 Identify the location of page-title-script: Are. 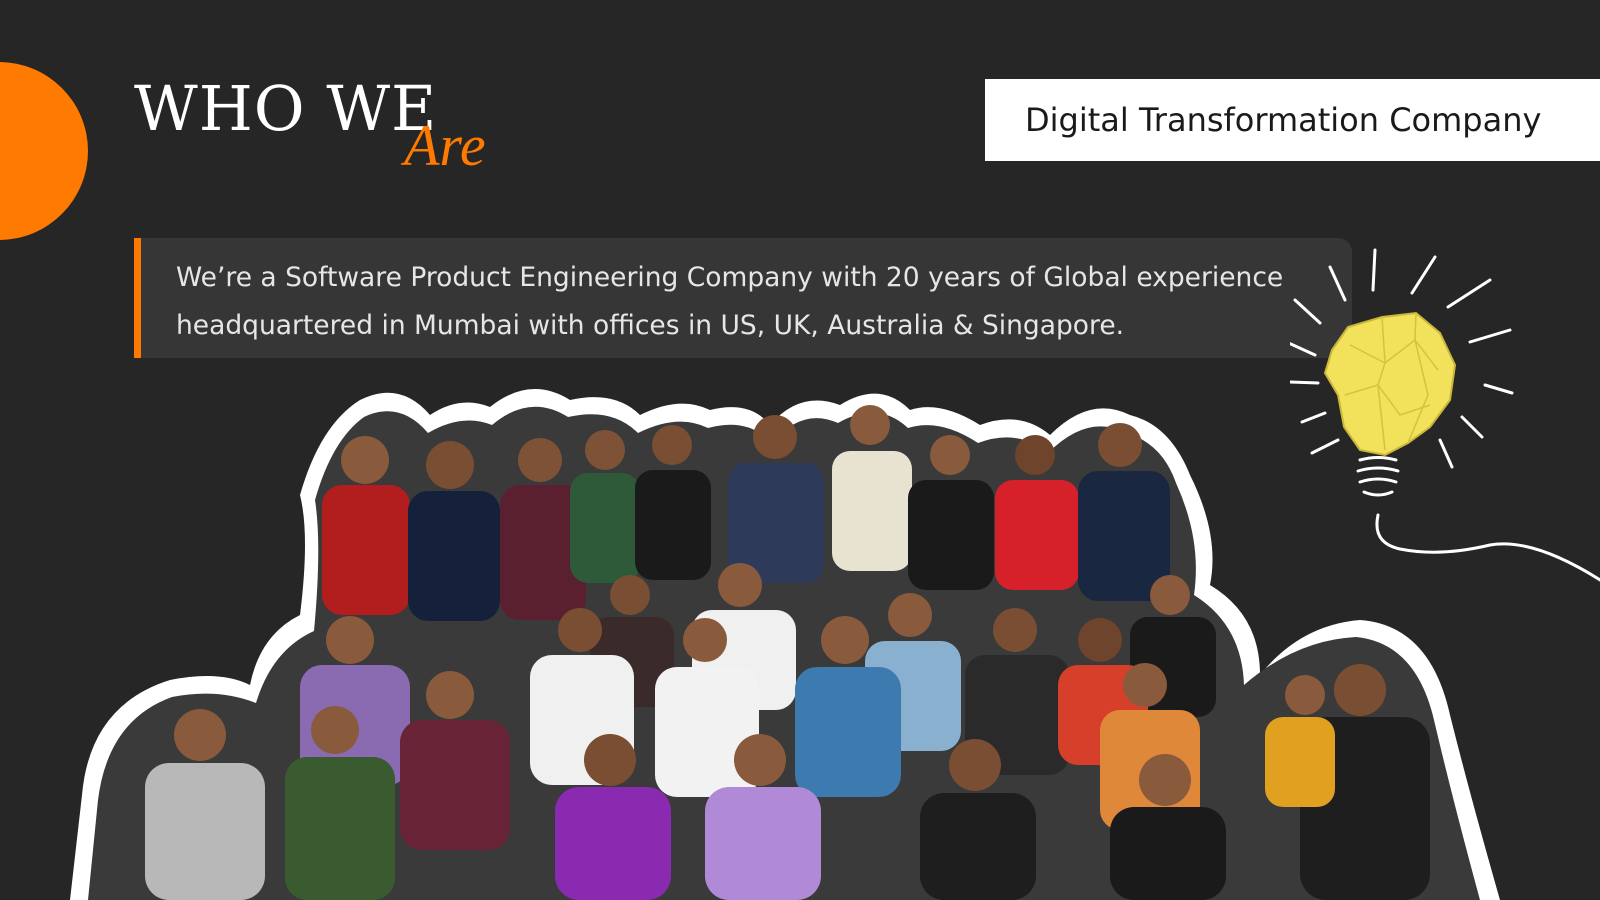
(445, 145).